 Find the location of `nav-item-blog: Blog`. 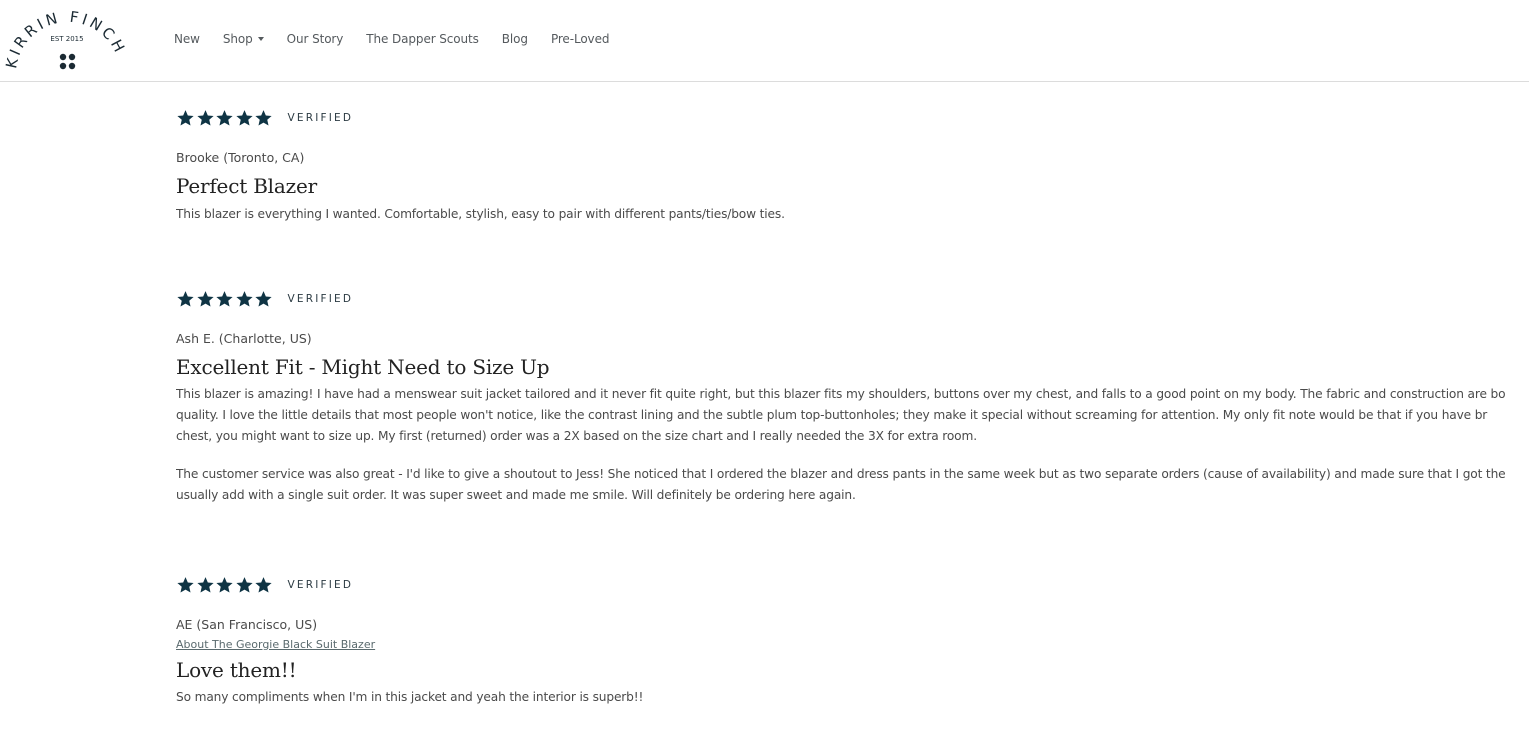

nav-item-blog: Blog is located at coordinates (515, 39).